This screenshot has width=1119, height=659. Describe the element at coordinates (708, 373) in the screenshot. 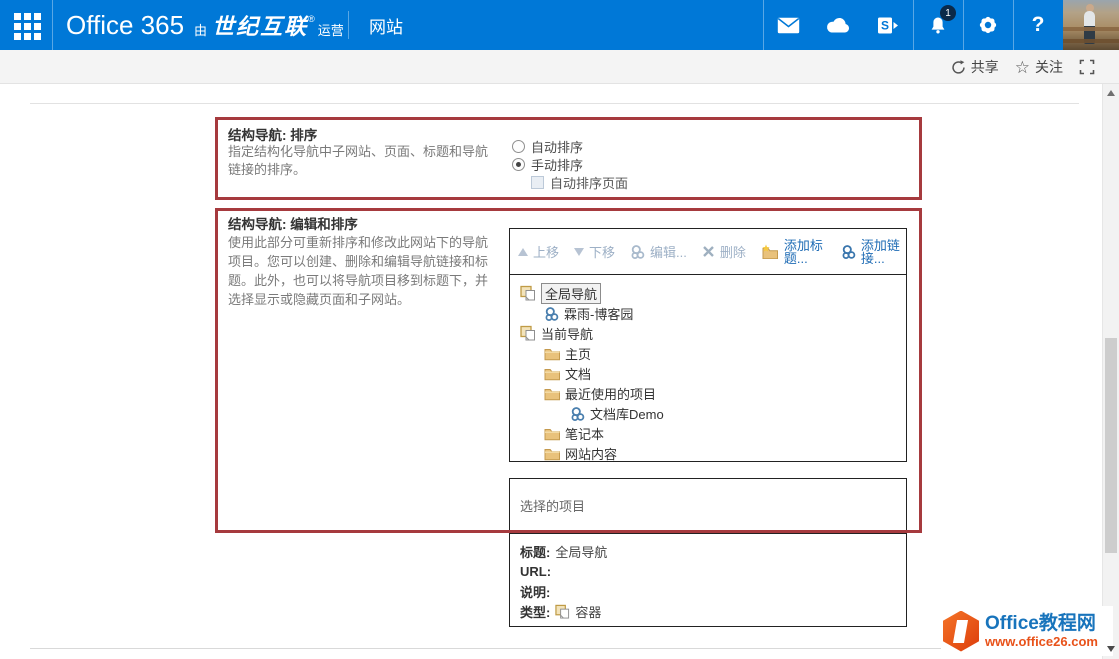

I see `tree-item-folder: 文档` at that location.